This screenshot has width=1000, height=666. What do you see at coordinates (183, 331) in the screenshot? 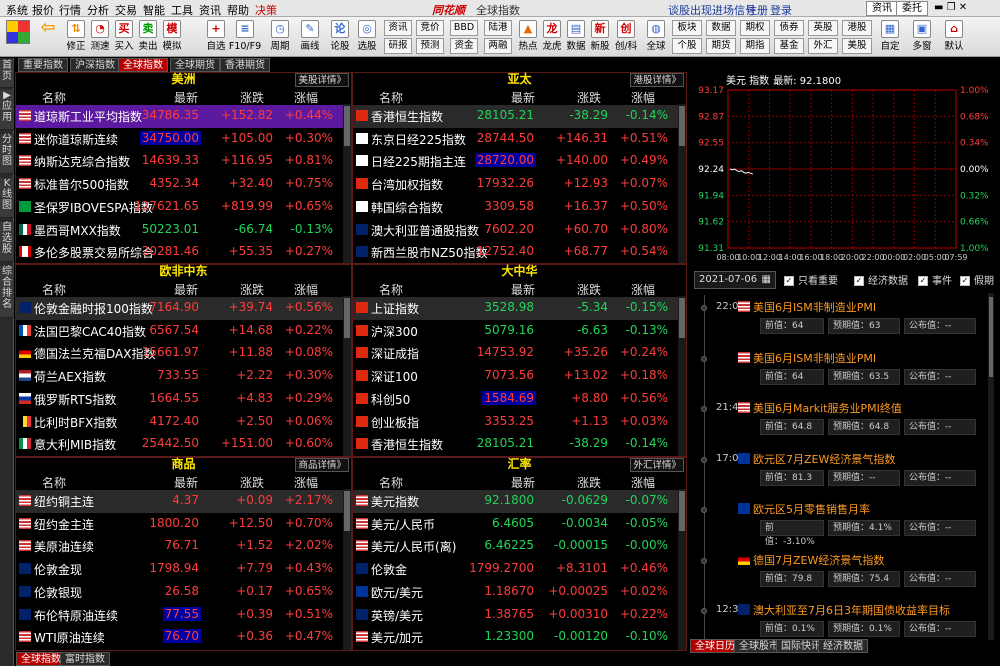
I see `quote-row: 法国巴黎CAC40指数 6567.54 +14.68 +0.22%` at bounding box center [183, 331].